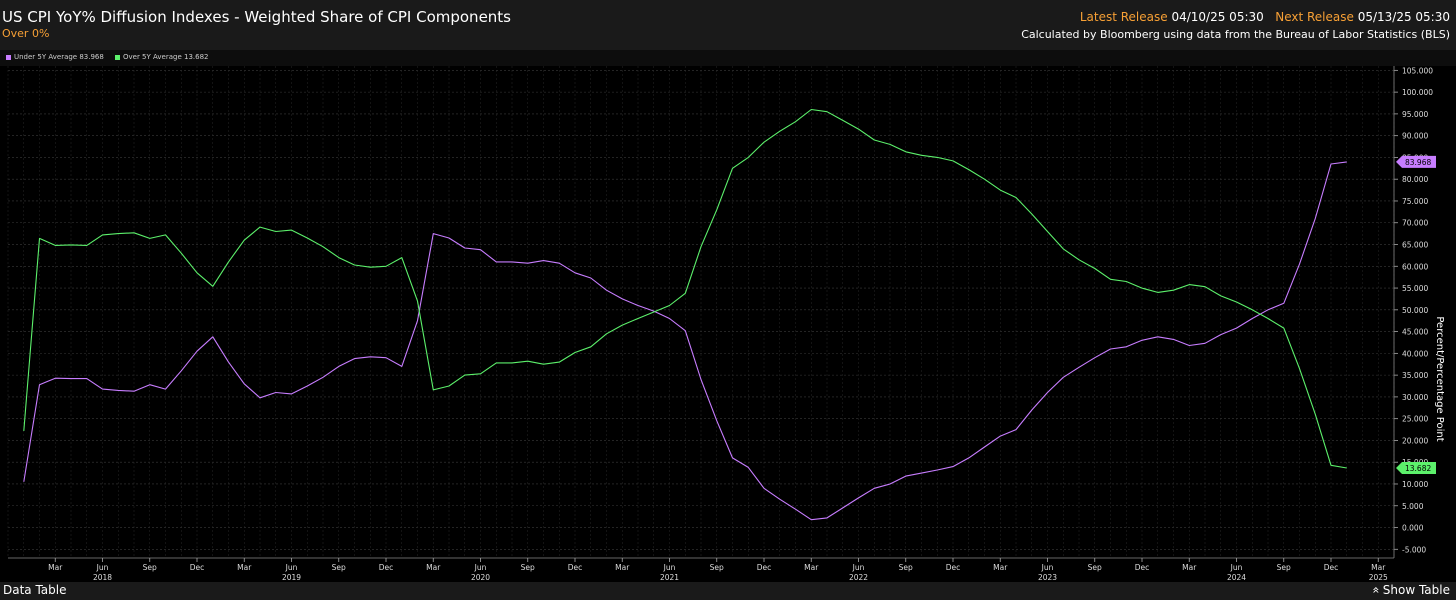 This screenshot has width=1456, height=600. I want to click on double-chevron-up-icon: », so click(1376, 590).